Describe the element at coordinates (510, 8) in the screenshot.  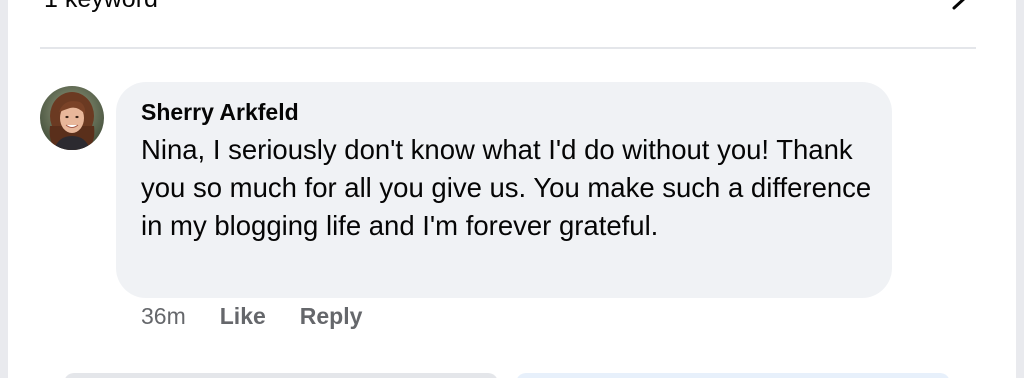
I see `keyword-settings-row: 1 keyword` at that location.